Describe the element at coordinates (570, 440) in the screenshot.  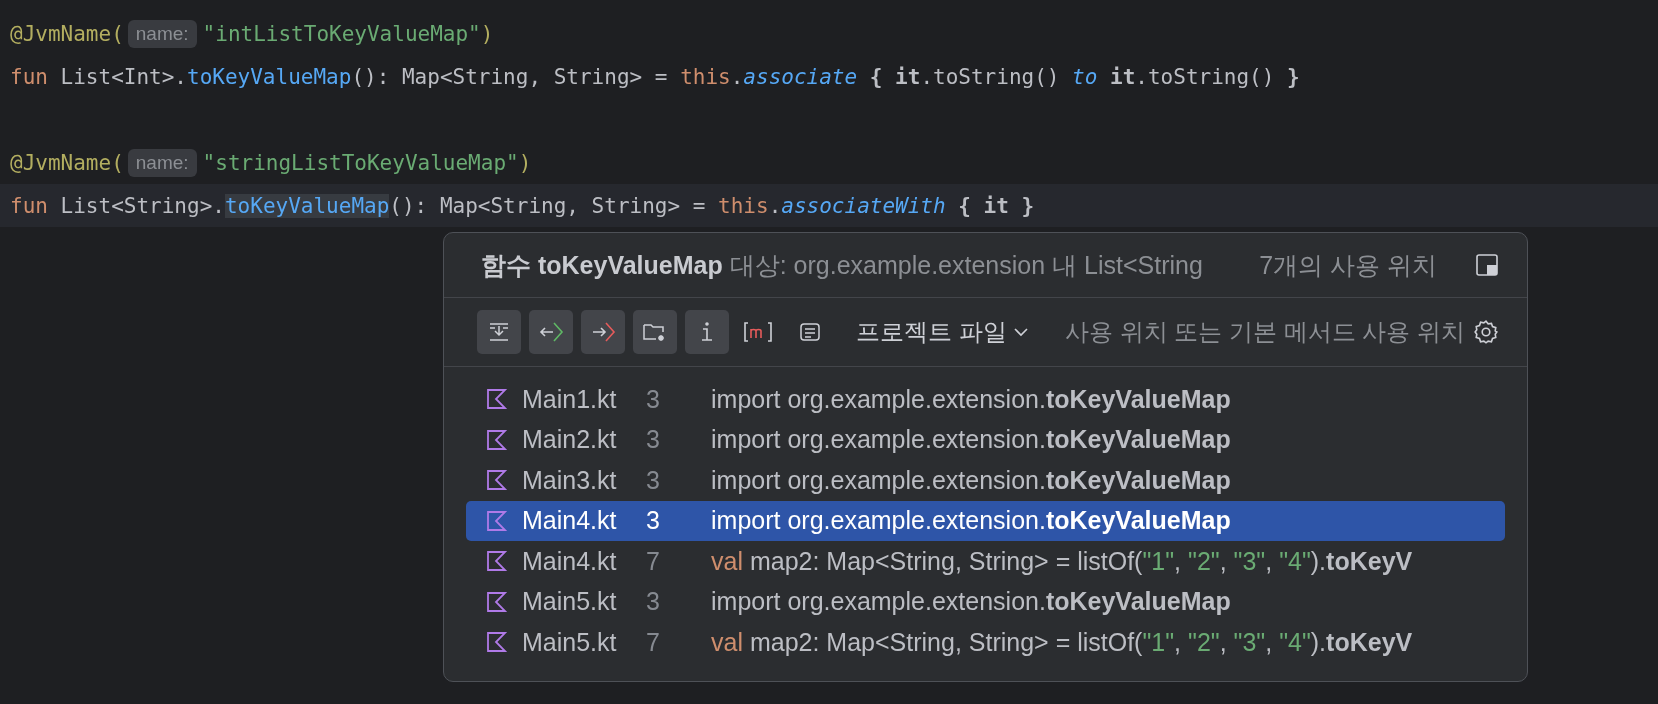
I see `file-name: Main2.kt` at that location.